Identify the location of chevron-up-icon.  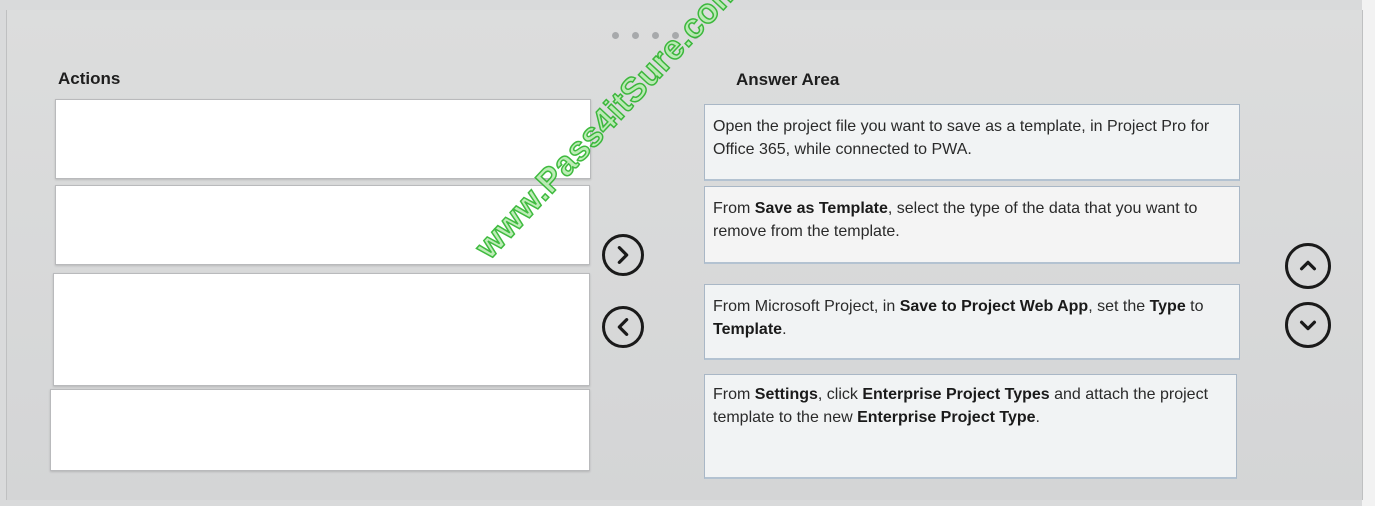
(1308, 265).